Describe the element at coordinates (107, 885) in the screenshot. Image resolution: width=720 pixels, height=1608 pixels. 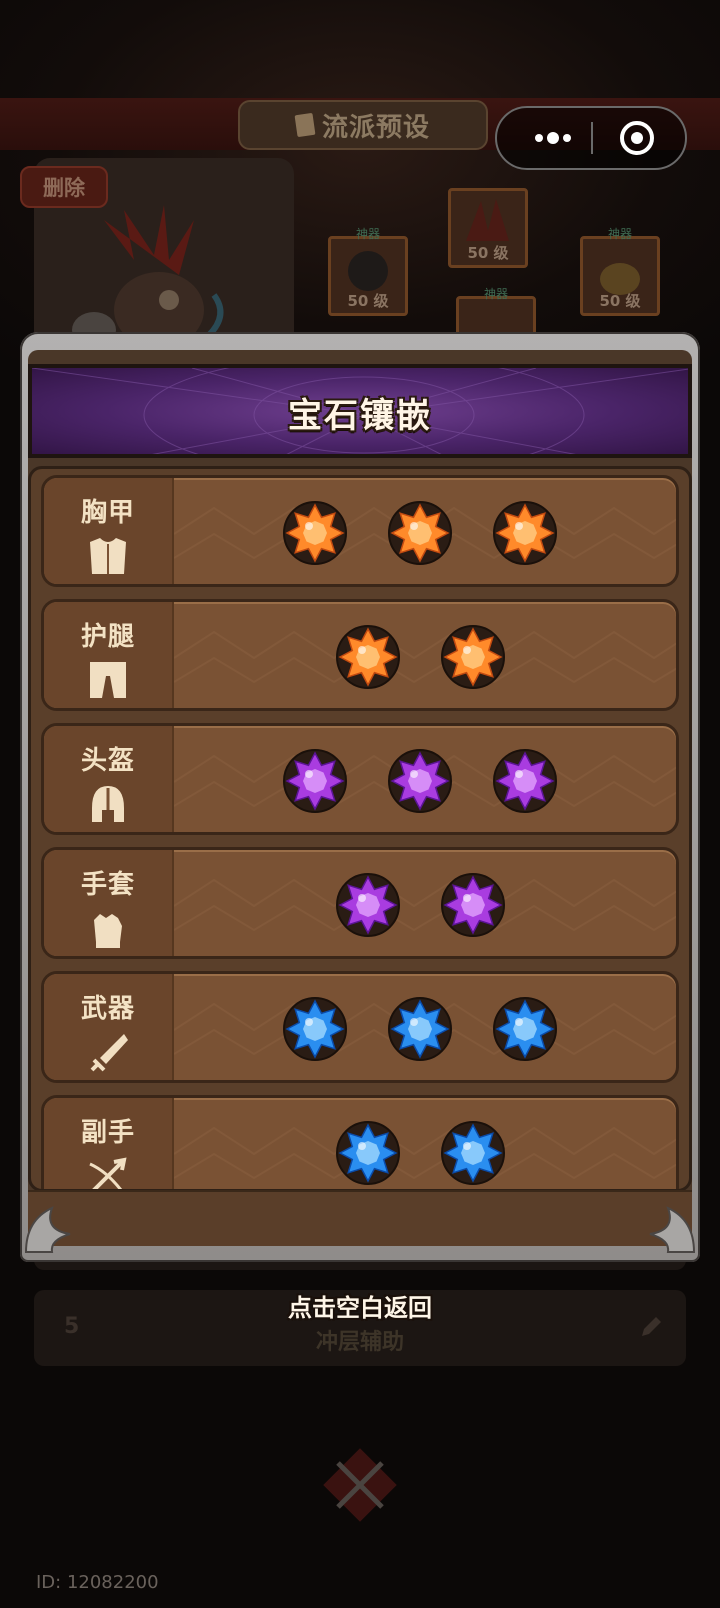
I see `slot-label: 手套` at that location.